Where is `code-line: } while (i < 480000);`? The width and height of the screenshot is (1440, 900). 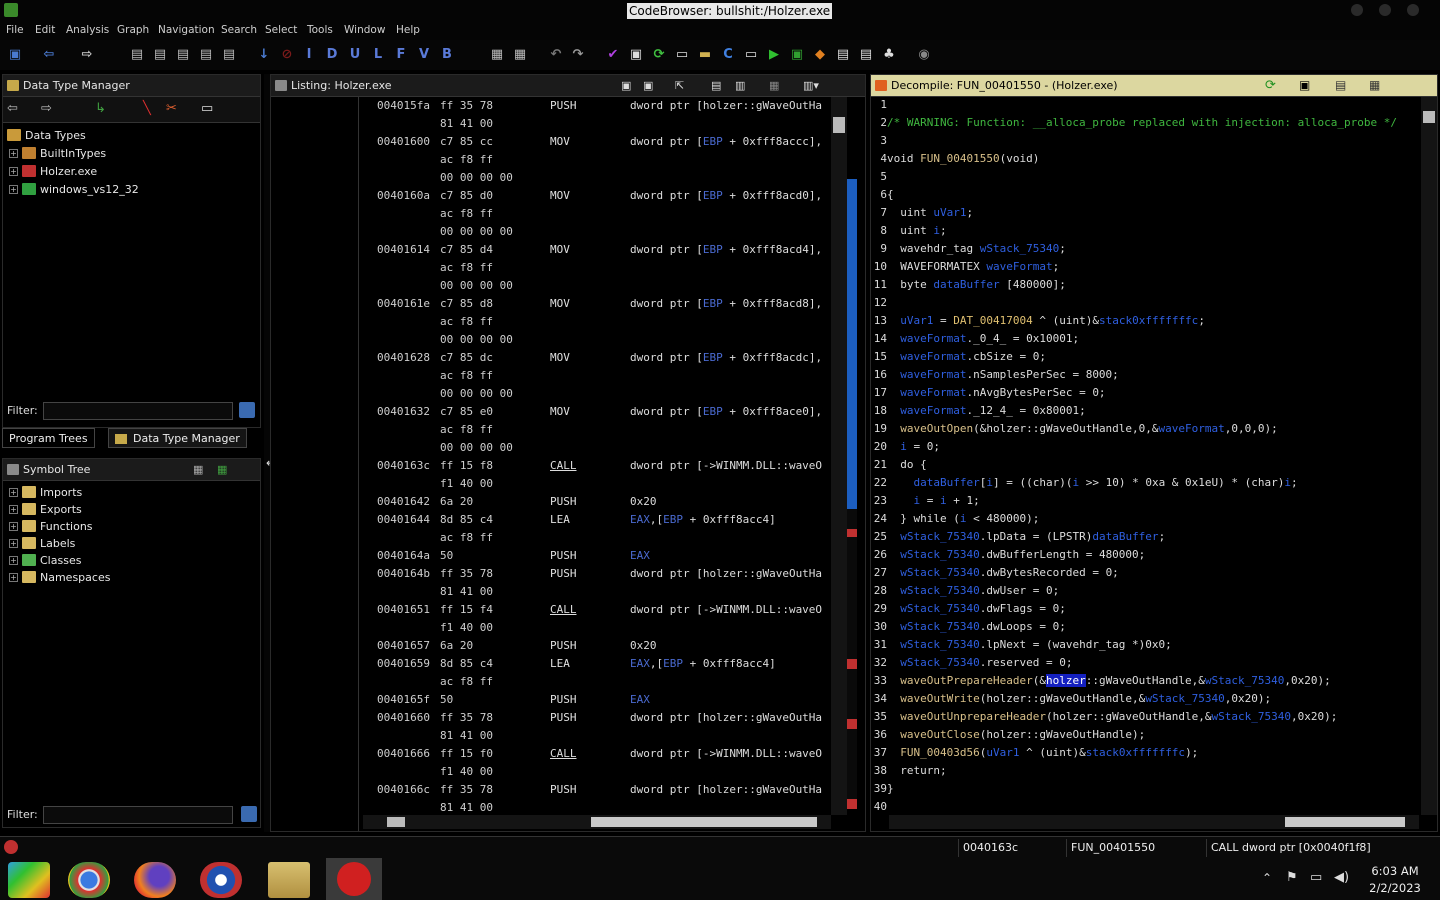 code-line: } while (i < 480000); is located at coordinates (963, 518).